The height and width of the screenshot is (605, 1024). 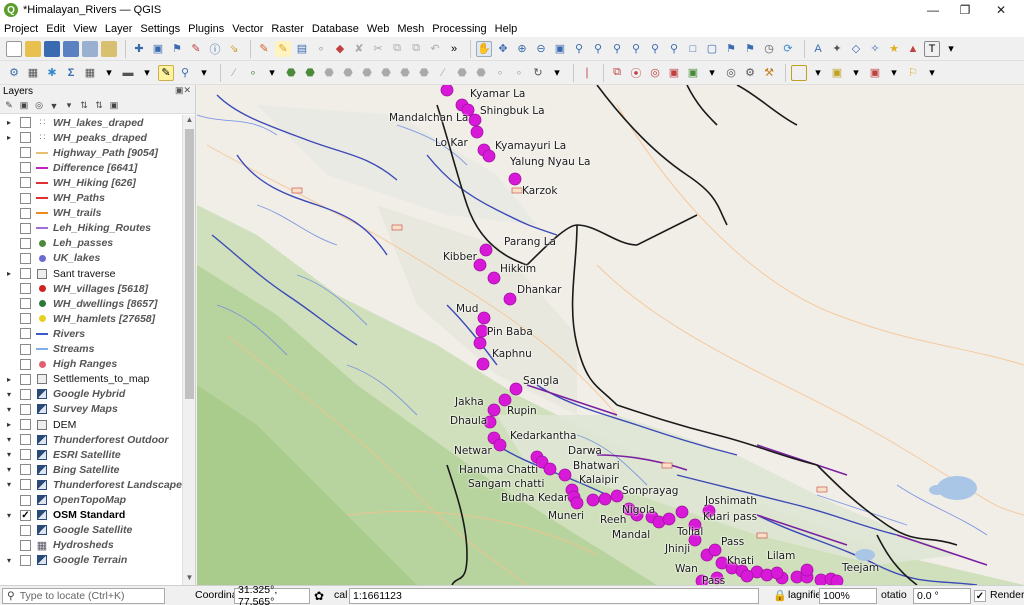 I want to click on menu-settings: Settings, so click(x=160, y=29).